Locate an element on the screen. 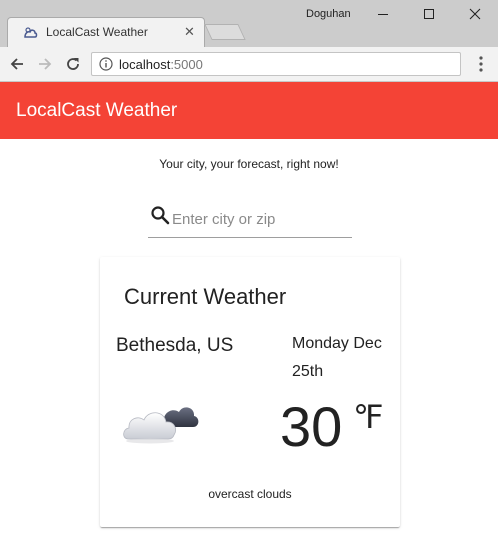 The width and height of the screenshot is (498, 541). weather-description: overcast clouds is located at coordinates (250, 494).